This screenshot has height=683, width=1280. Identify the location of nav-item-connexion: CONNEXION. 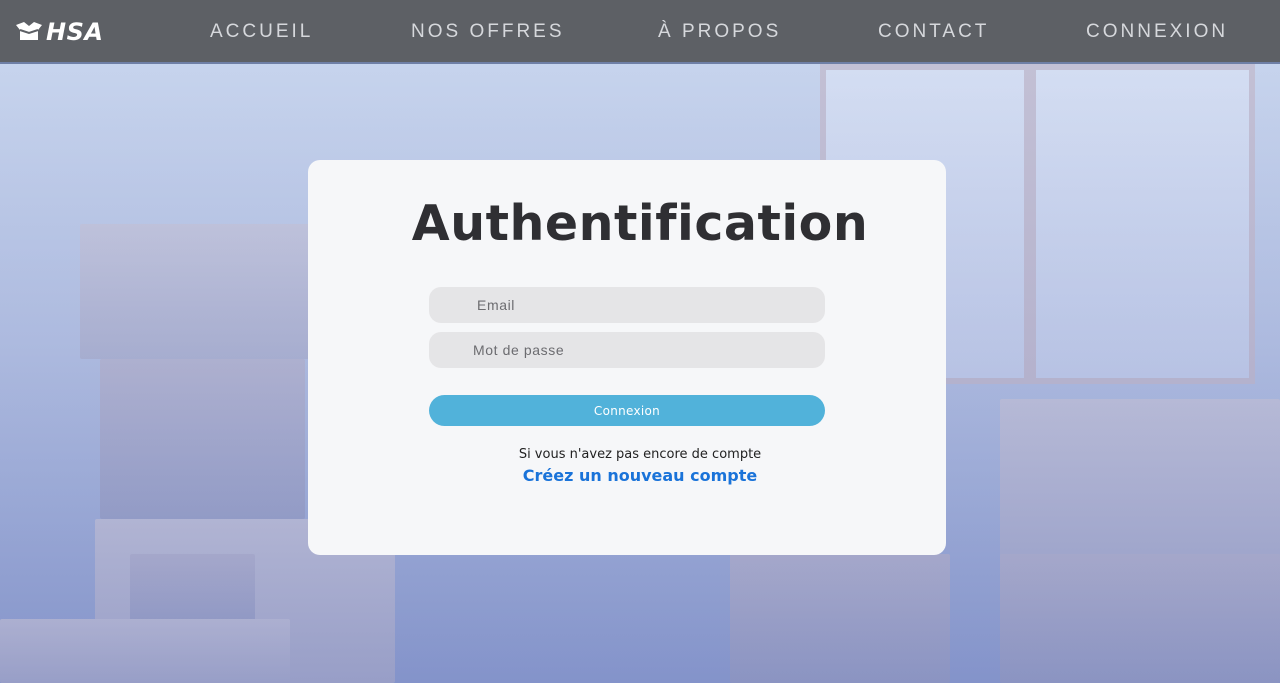
(1157, 32).